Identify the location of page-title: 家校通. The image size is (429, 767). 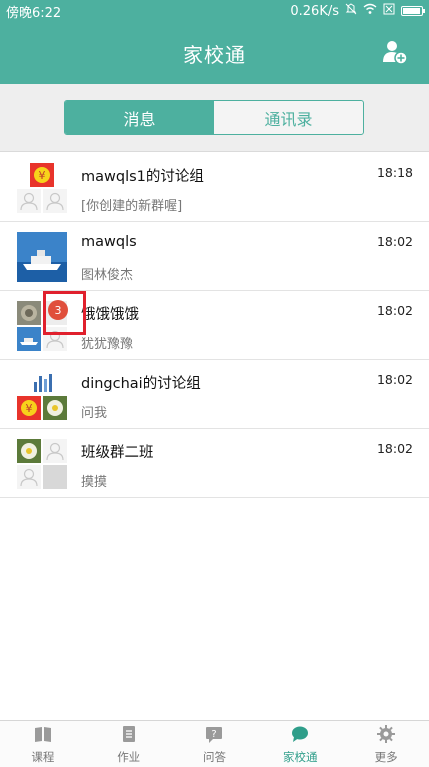
(214, 54).